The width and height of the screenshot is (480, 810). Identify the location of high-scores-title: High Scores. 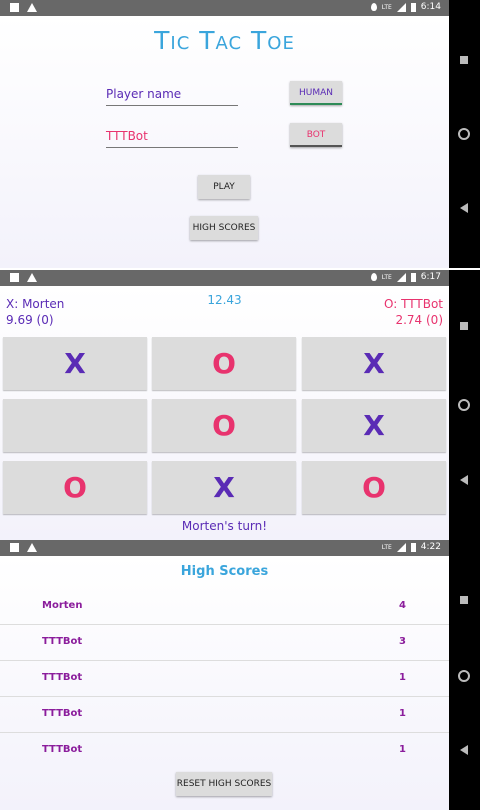
(224, 571).